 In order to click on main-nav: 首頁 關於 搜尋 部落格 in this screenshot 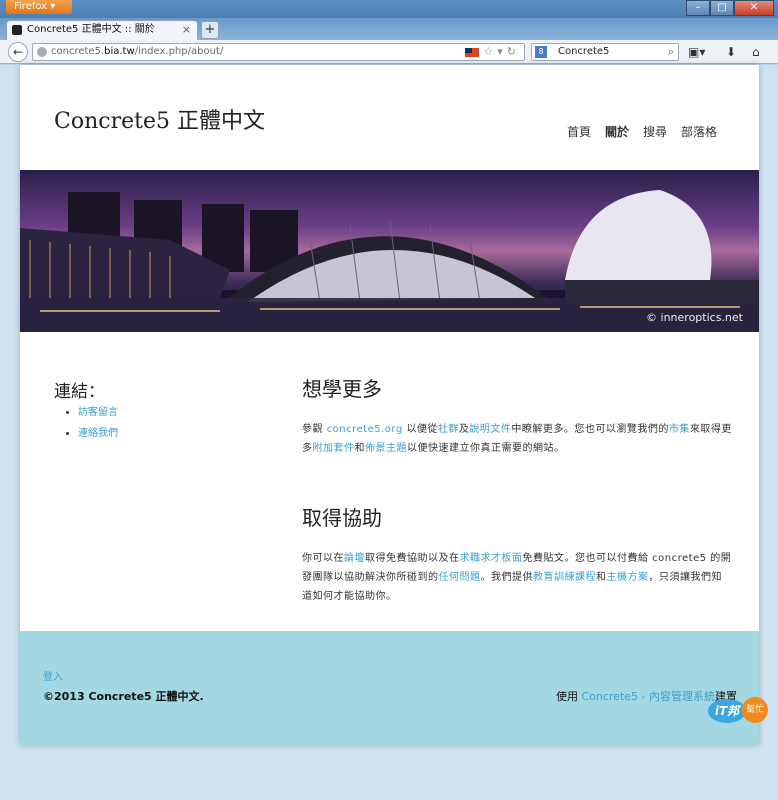, I will do `click(642, 131)`.